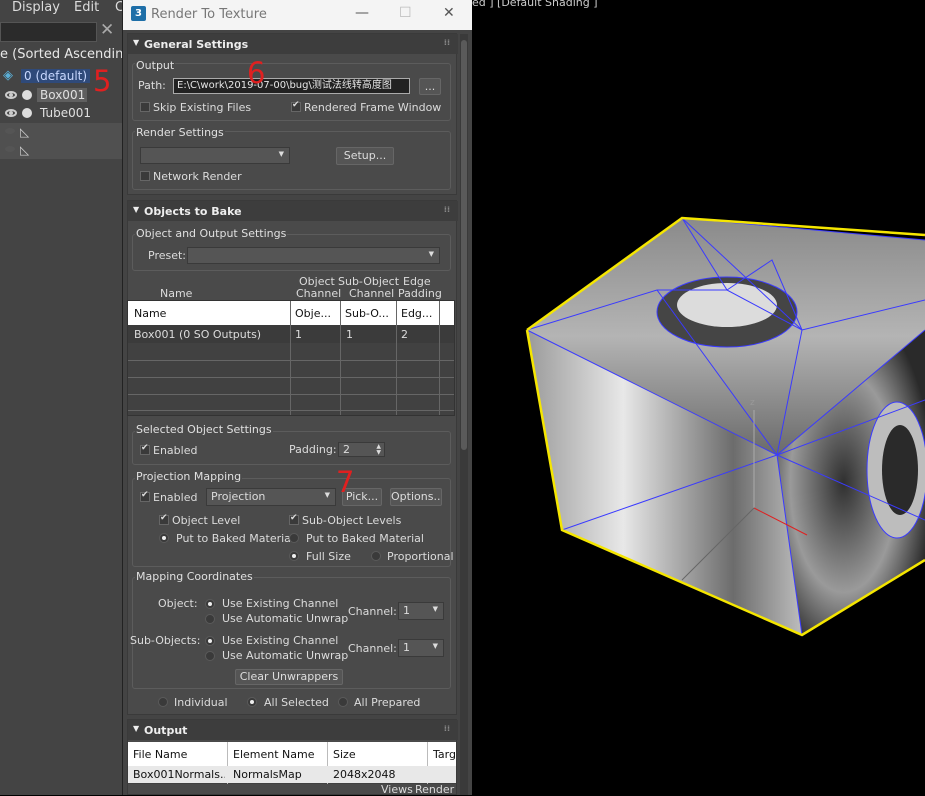 This screenshot has width=925, height=796. Describe the element at coordinates (164, 519) in the screenshot. I see `object-level-checkbox` at that location.